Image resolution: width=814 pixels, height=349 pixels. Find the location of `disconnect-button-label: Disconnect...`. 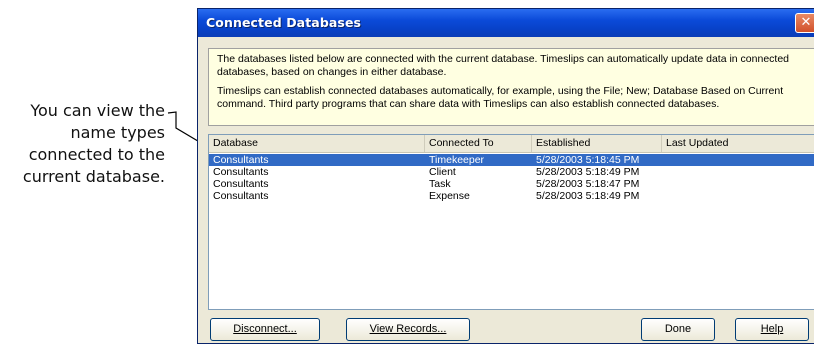

disconnect-button-label: Disconnect... is located at coordinates (265, 329).